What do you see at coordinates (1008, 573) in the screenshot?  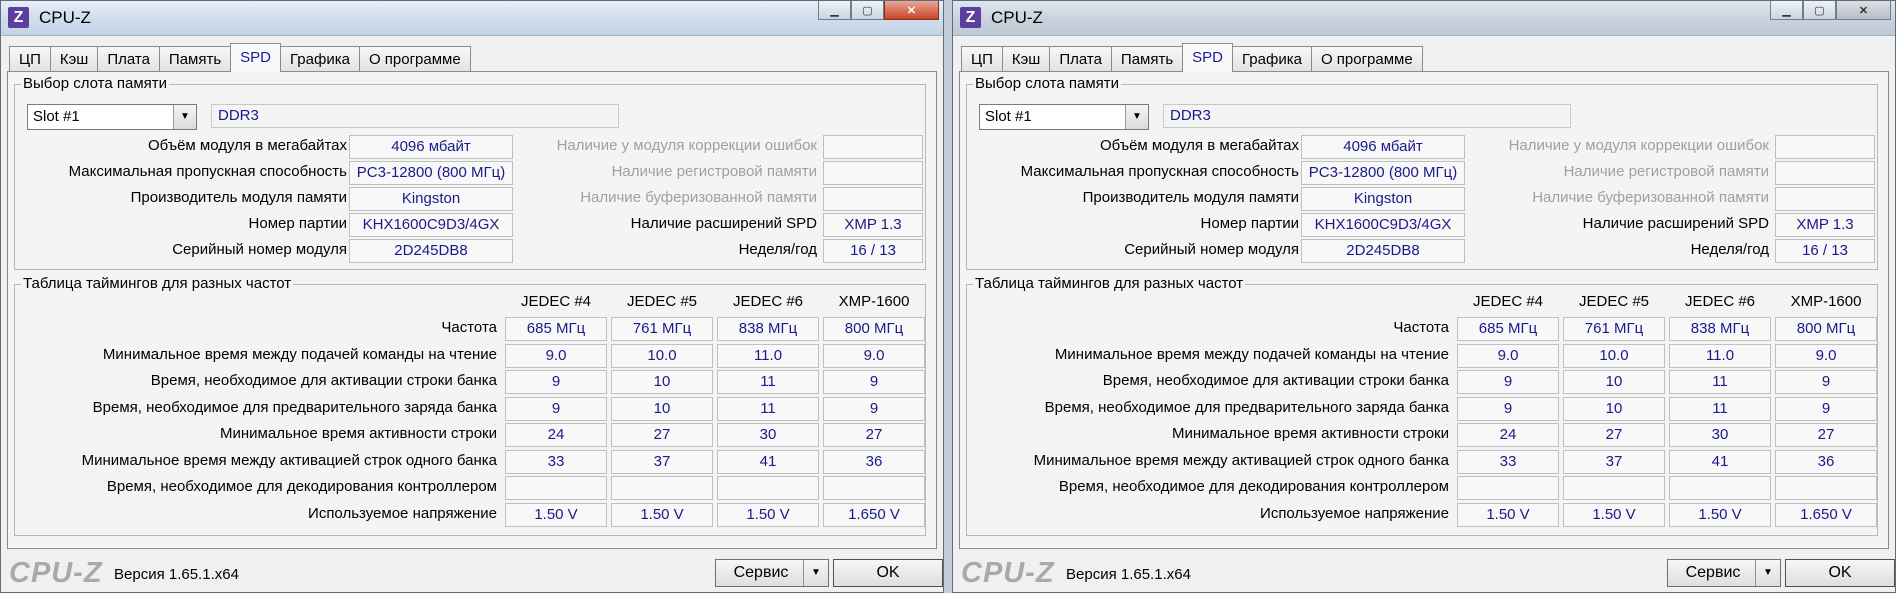 I see `cpuz-logo: CPU-Z` at bounding box center [1008, 573].